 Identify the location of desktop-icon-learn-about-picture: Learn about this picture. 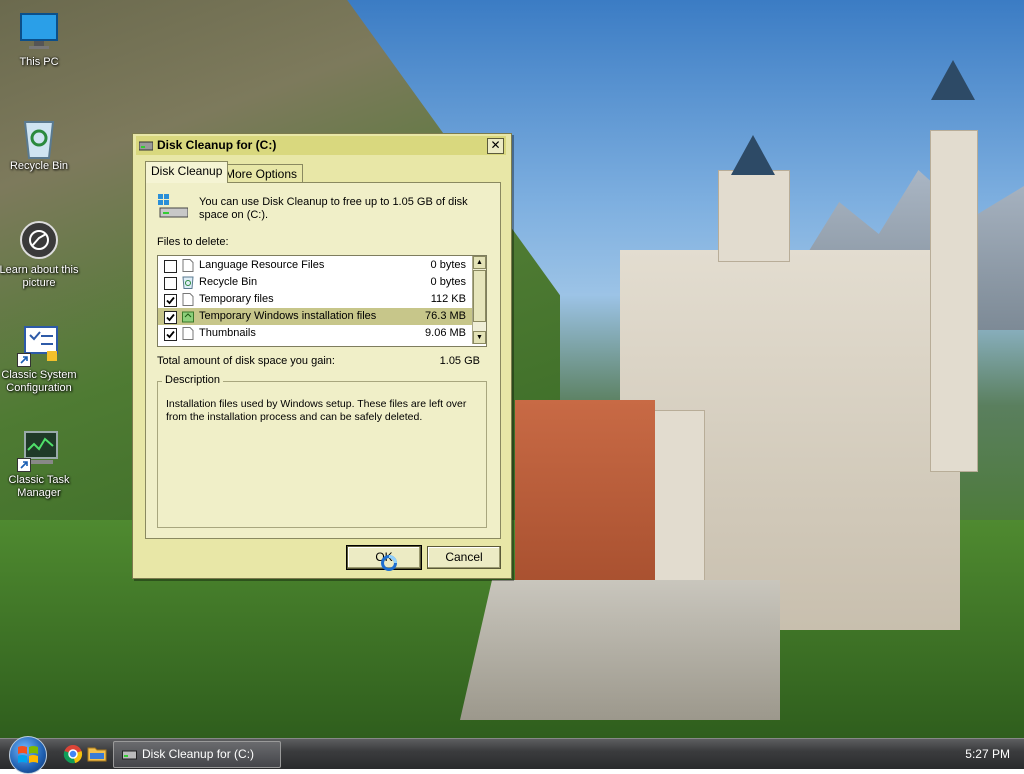
(40, 255).